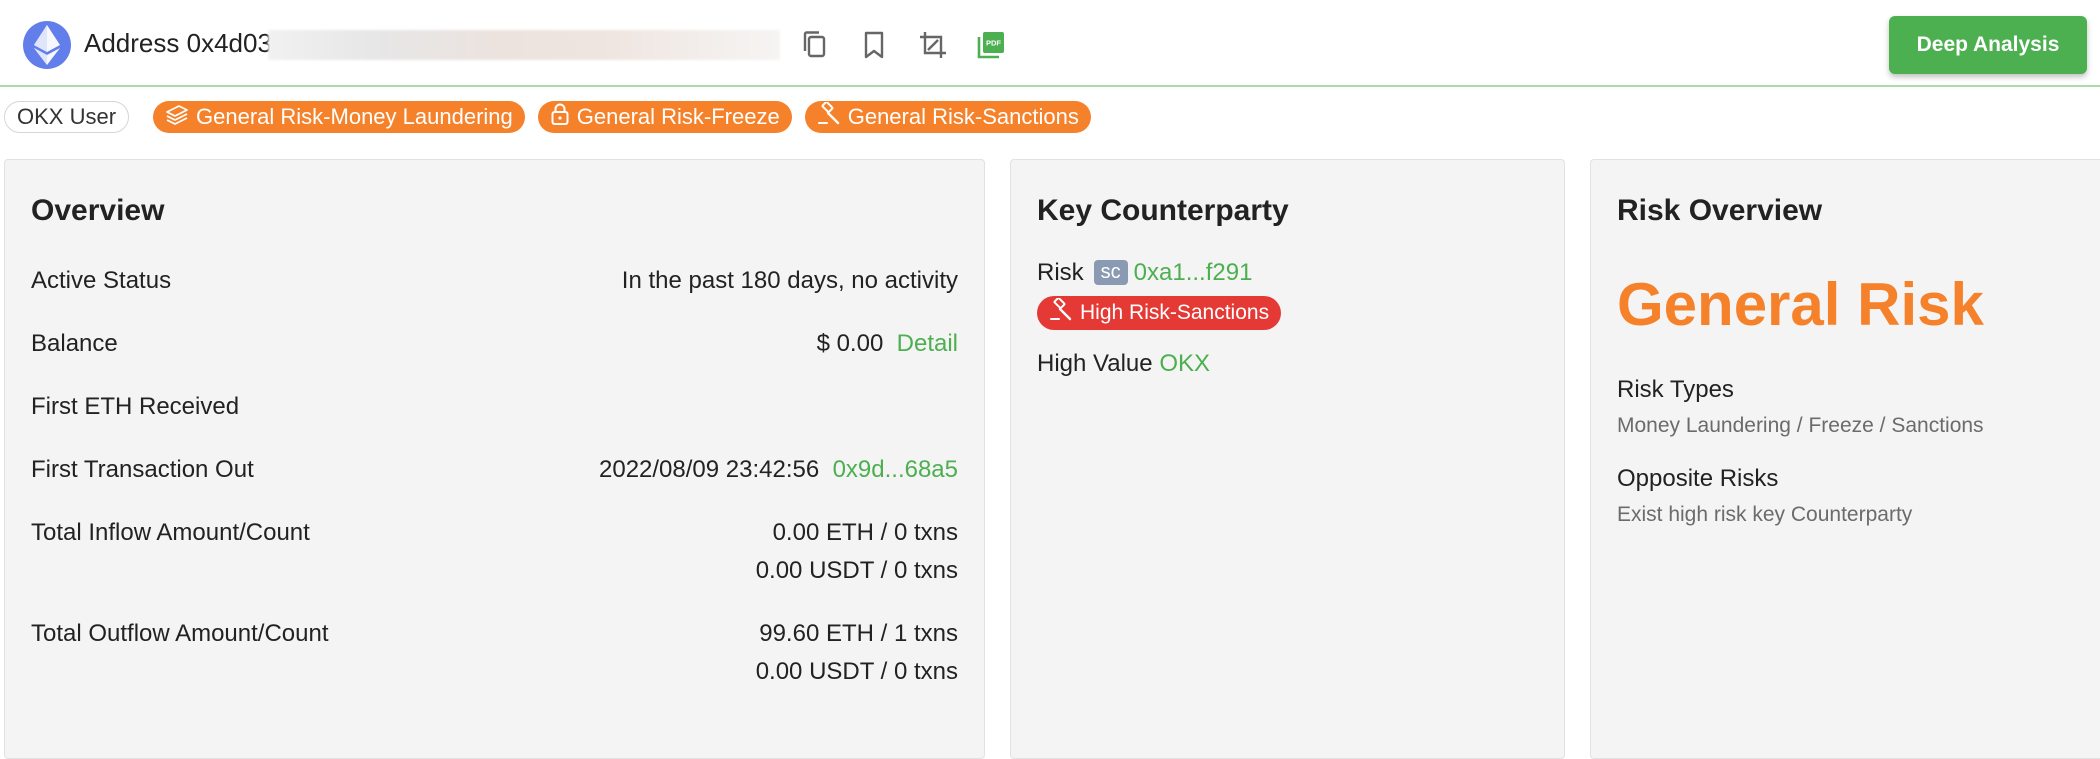  Describe the element at coordinates (709, 469) in the screenshot. I see `first-tx-out-time: 2022/08/09 23:42:56` at that location.